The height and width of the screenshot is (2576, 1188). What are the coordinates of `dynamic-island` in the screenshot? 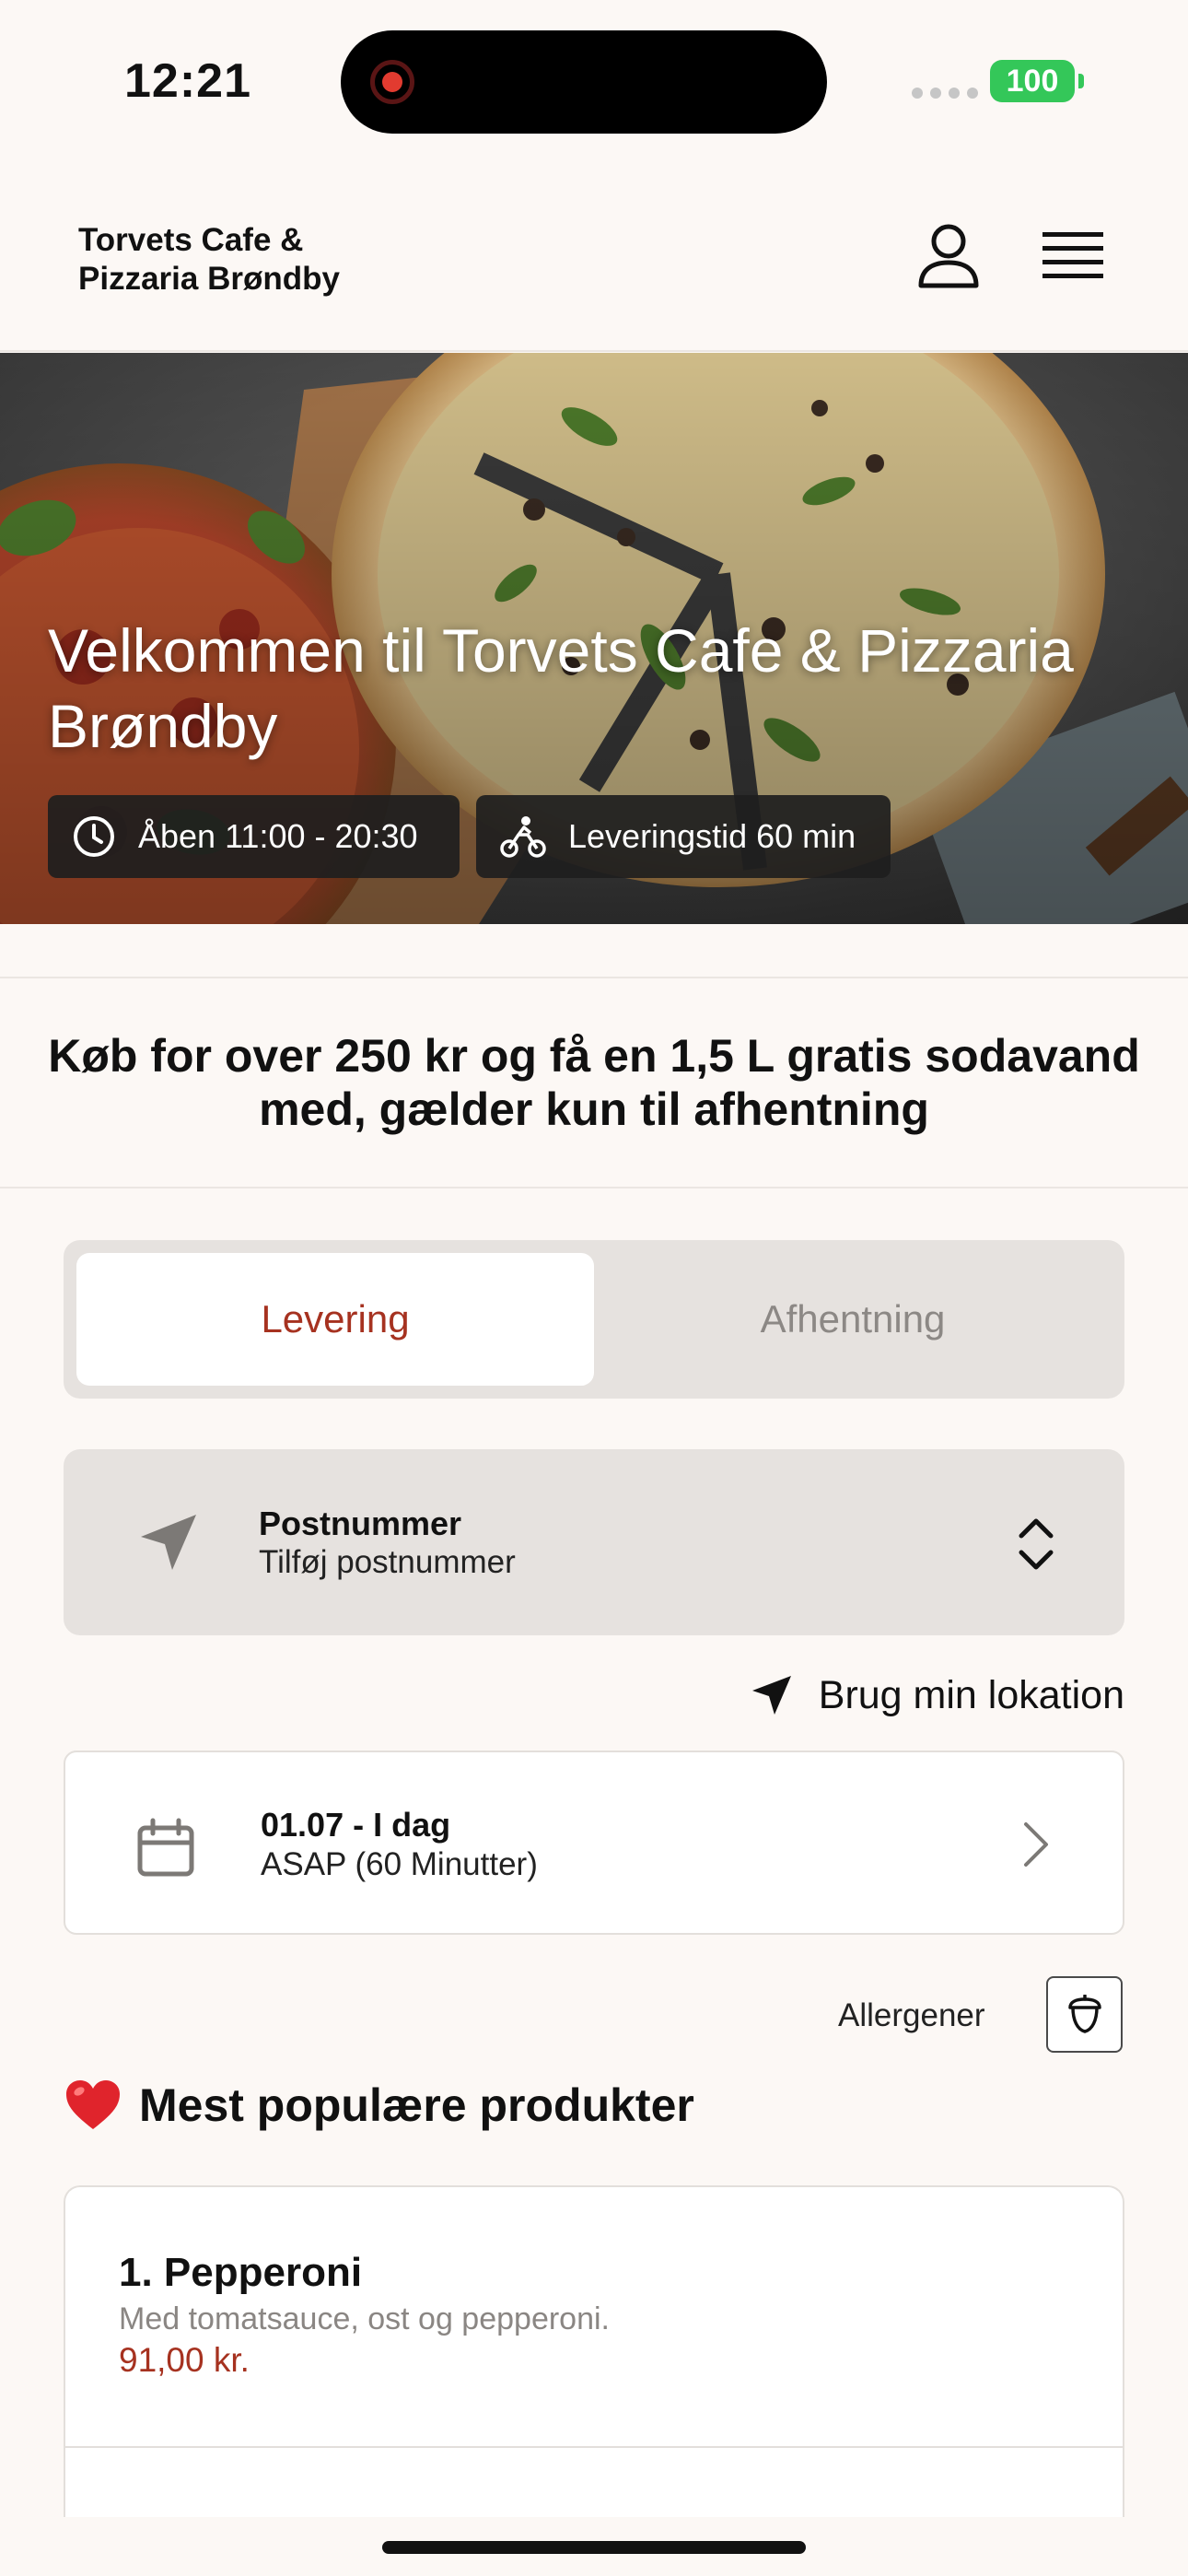 It's located at (584, 82).